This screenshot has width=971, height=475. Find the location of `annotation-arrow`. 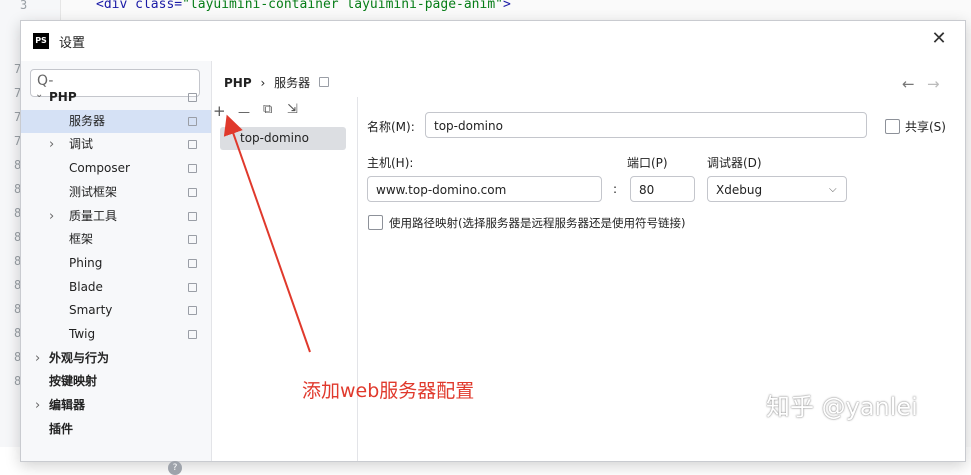

annotation-arrow is located at coordinates (267, 233).